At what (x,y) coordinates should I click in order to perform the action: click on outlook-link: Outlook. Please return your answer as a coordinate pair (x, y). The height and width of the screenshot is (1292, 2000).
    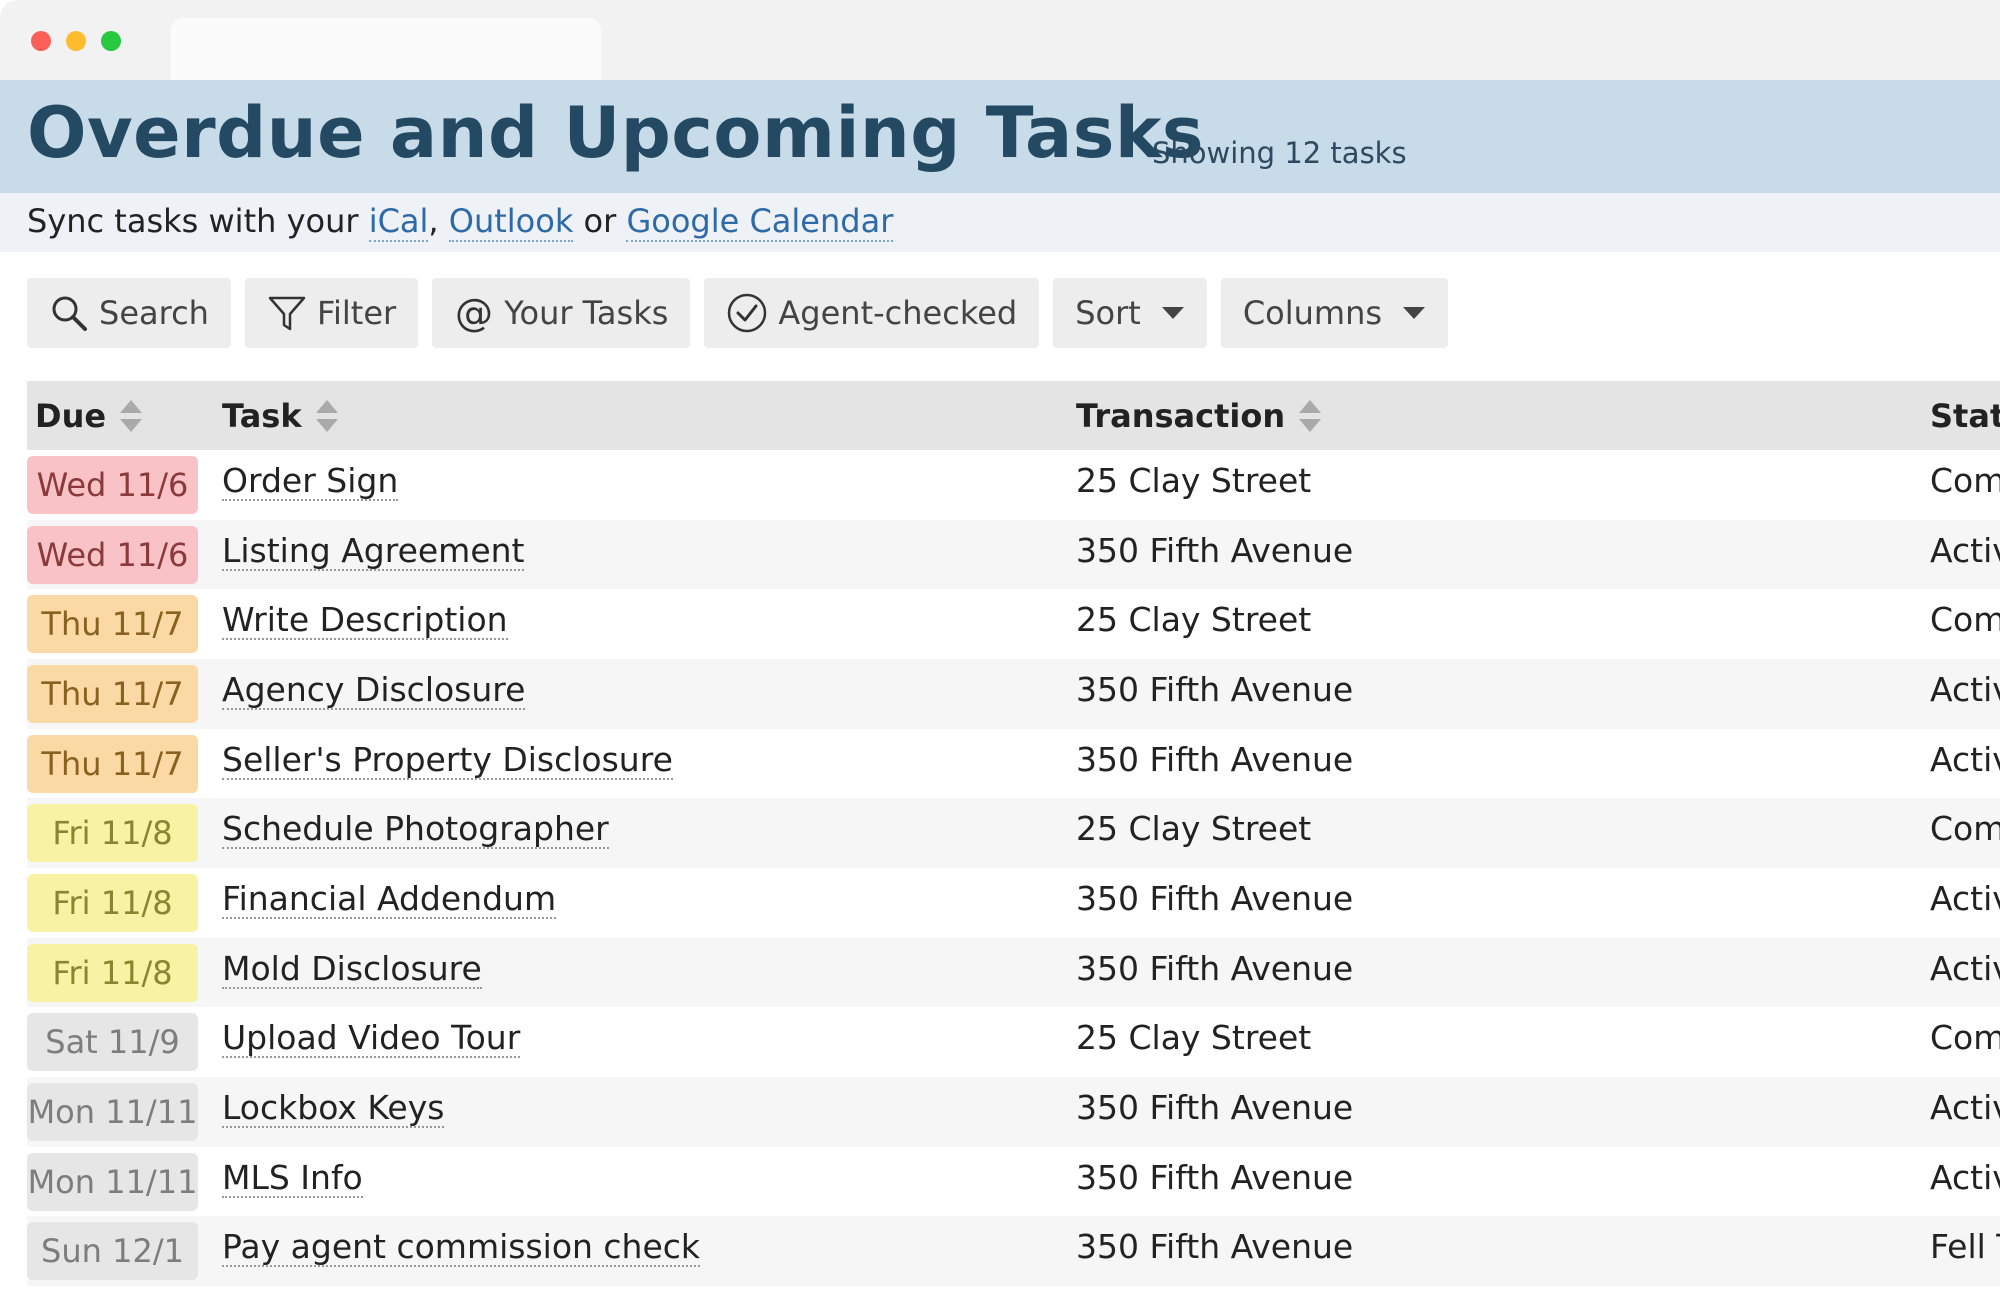
    Looking at the image, I should click on (511, 222).